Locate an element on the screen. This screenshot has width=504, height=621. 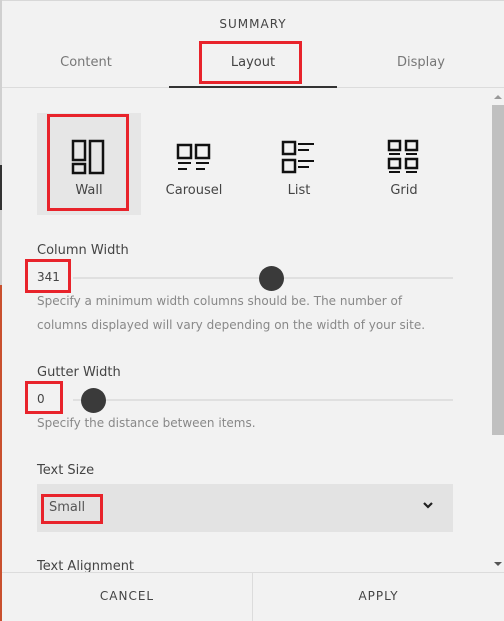
gutter-width-help: Specify the distance between items. is located at coordinates (146, 423).